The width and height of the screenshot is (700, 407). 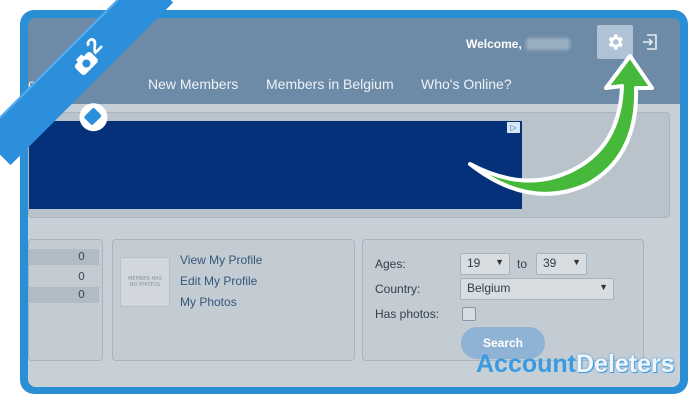 What do you see at coordinates (561, 264) in the screenshot?
I see `age-to-select: 39 ▼` at bounding box center [561, 264].